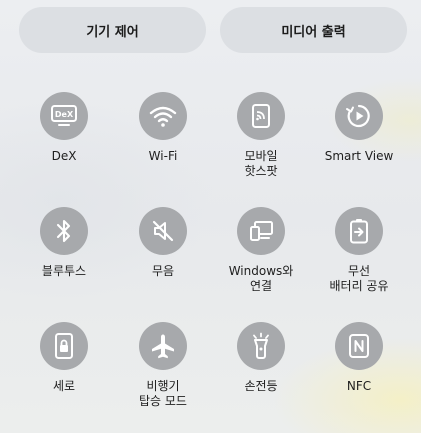 The width and height of the screenshot is (421, 433). I want to click on tile-hotspot: 모바일 핫스팟, so click(261, 135).